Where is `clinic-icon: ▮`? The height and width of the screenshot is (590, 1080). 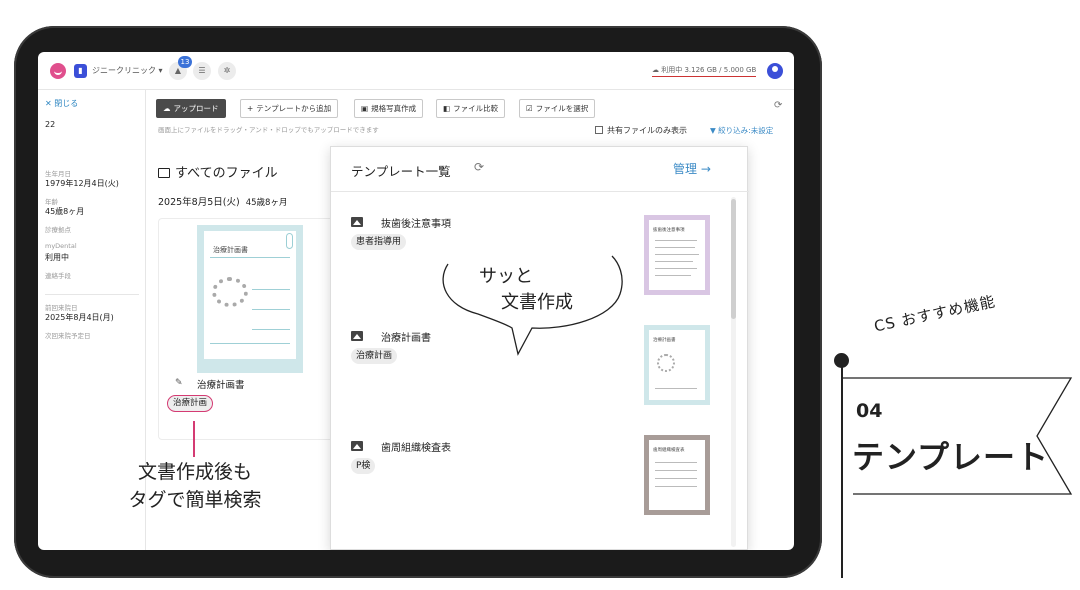 clinic-icon: ▮ is located at coordinates (80, 71).